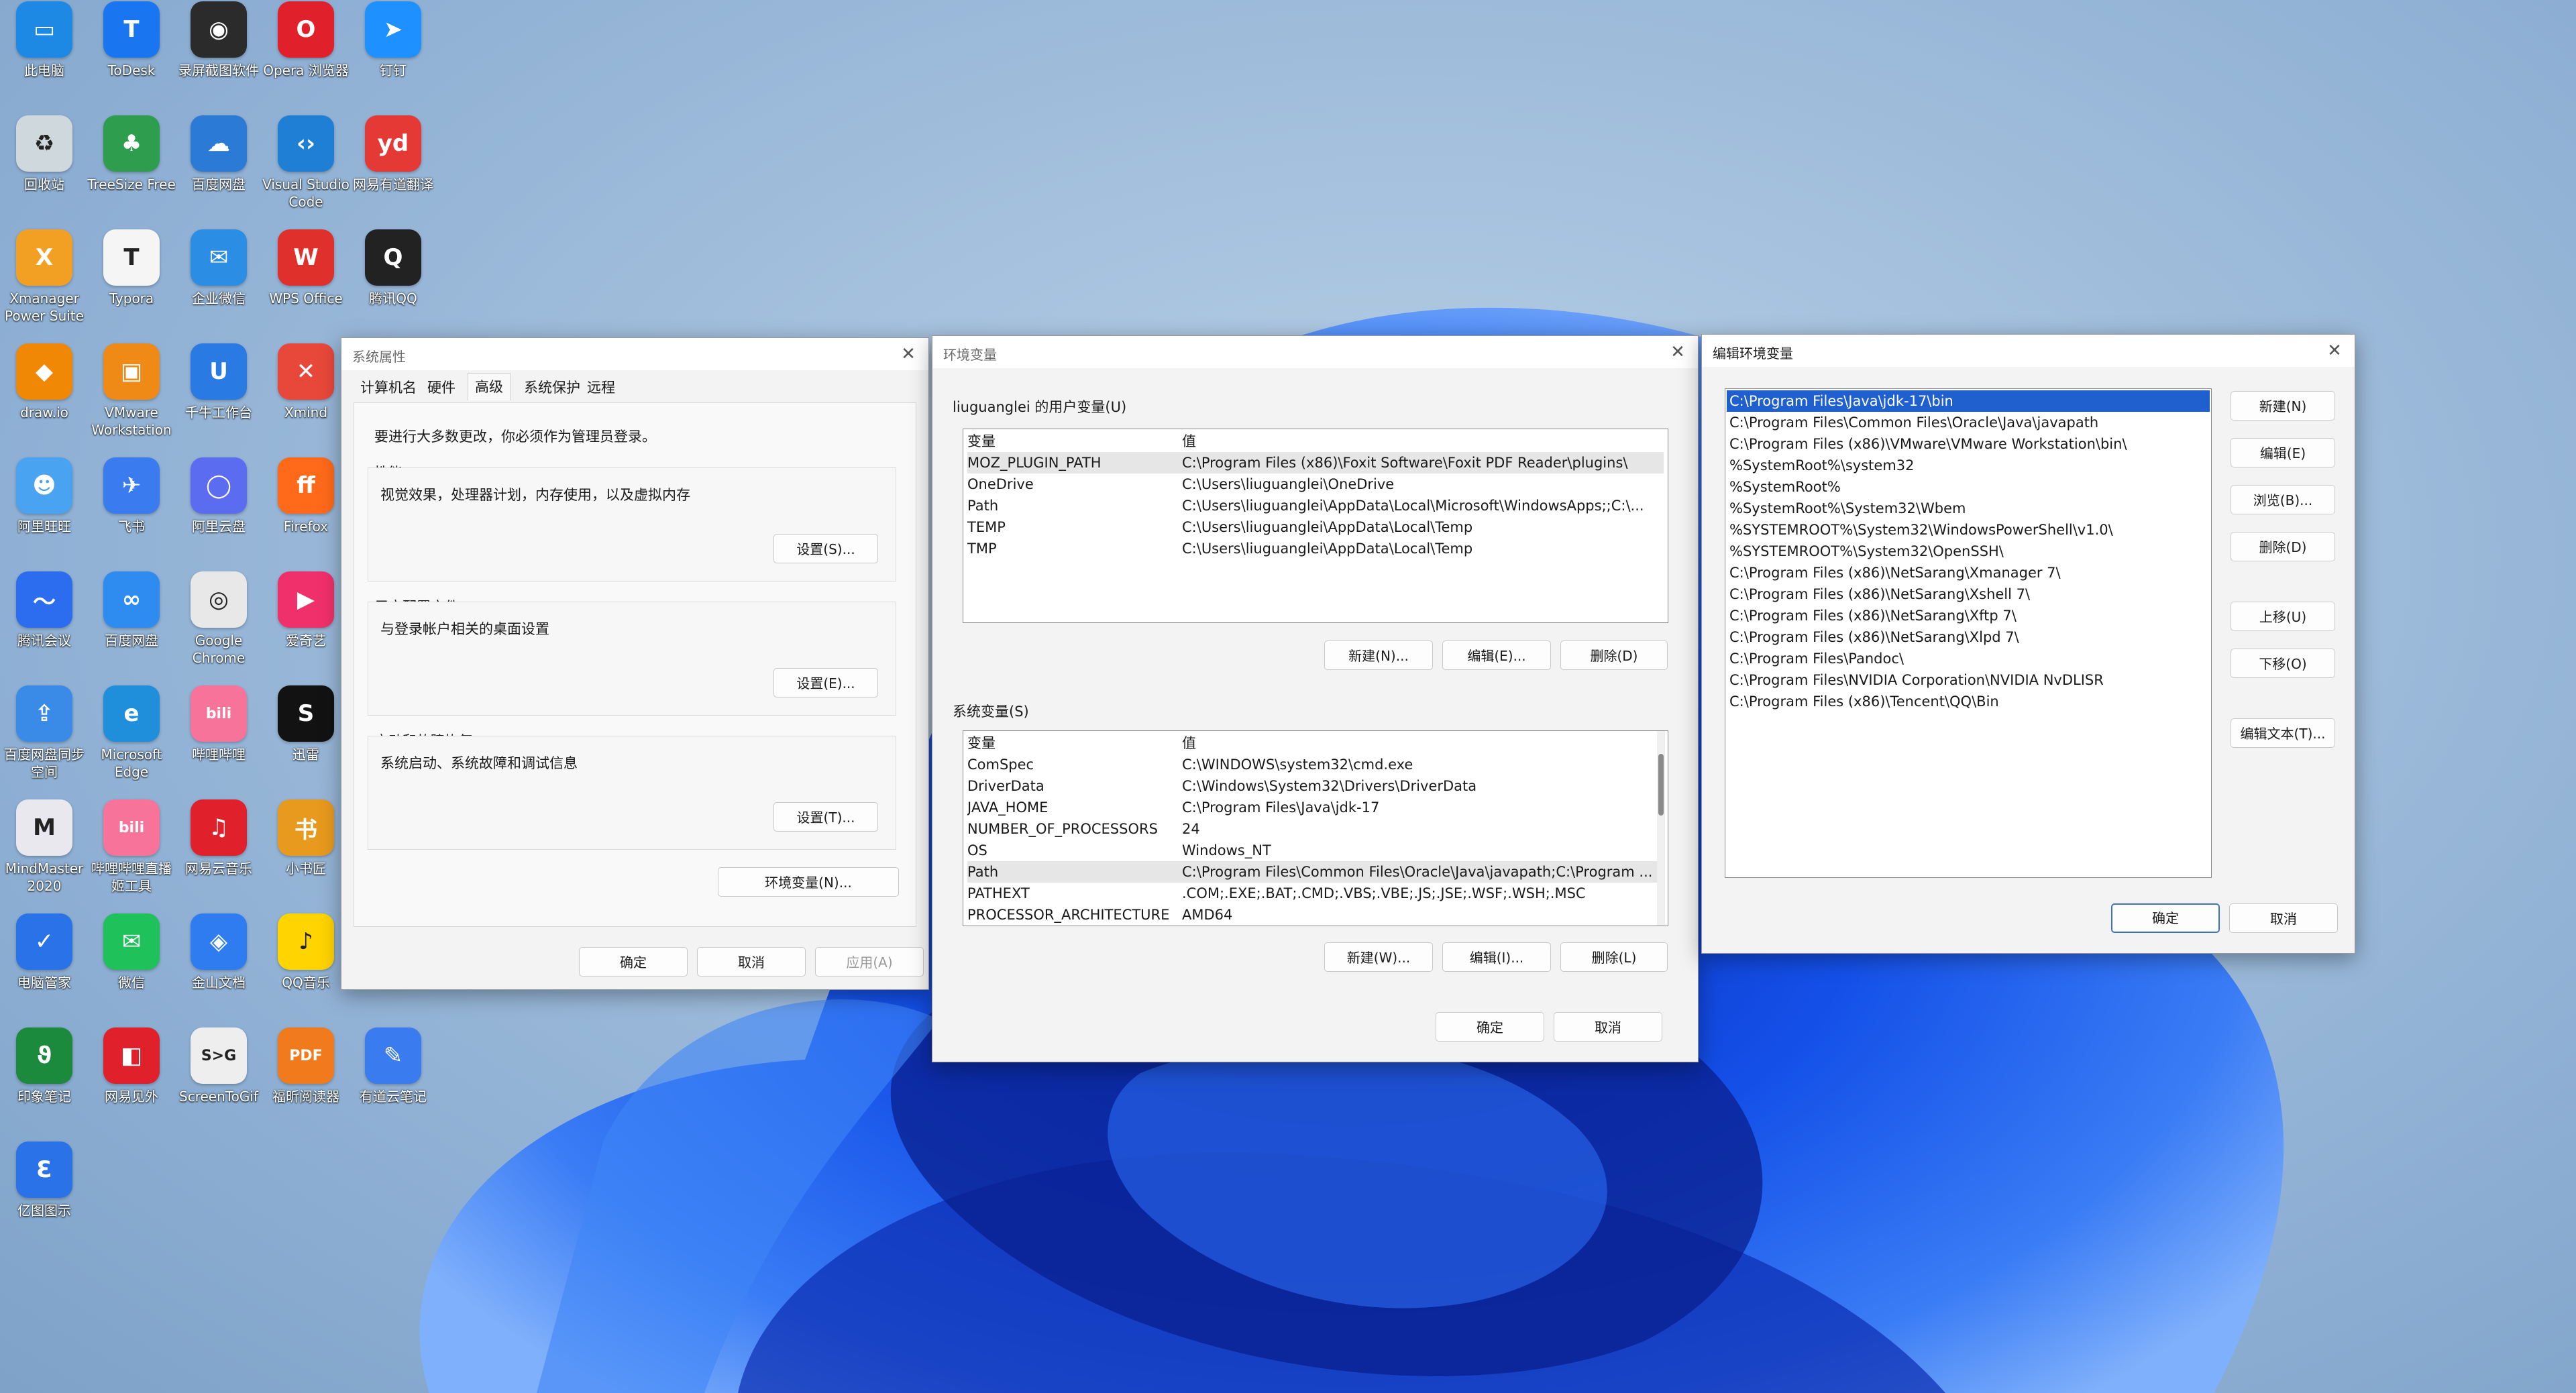 This screenshot has width=2576, height=1393. What do you see at coordinates (1315, 851) in the screenshot?
I see `table-row: OS Windows_NT` at bounding box center [1315, 851].